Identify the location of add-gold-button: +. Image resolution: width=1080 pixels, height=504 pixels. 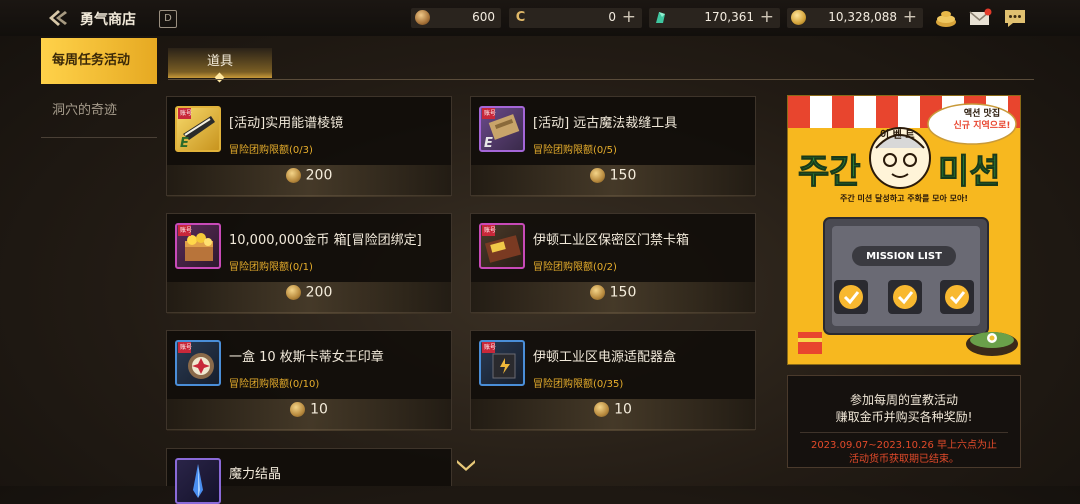
(910, 17).